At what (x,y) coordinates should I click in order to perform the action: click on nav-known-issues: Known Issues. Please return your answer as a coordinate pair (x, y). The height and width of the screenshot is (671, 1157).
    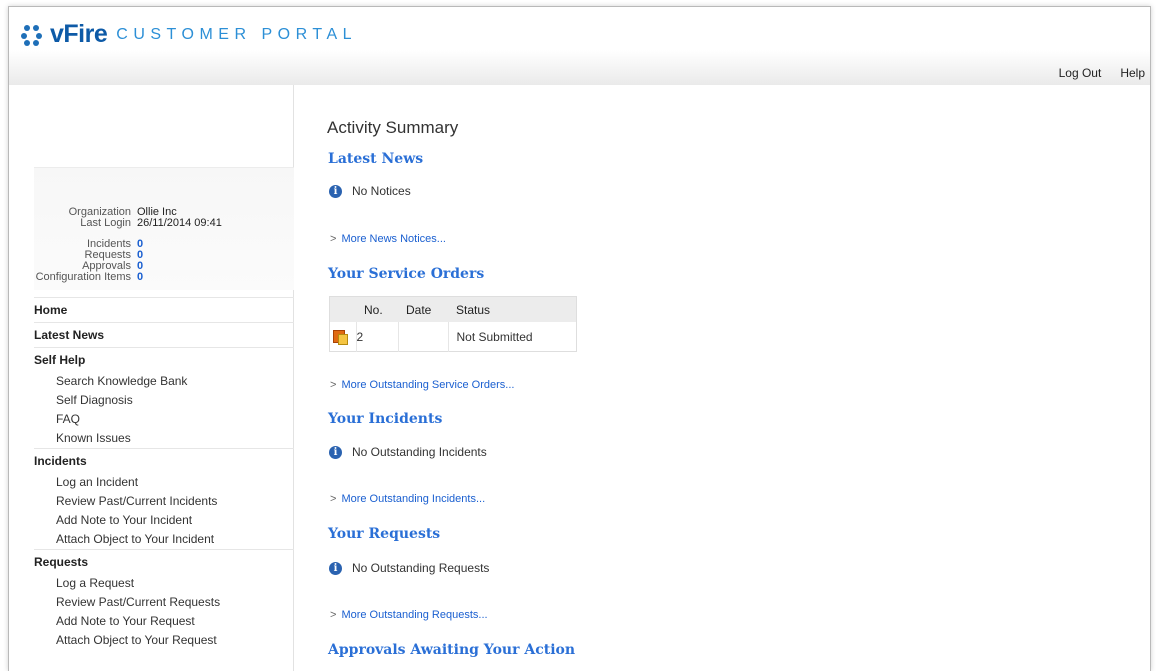
    Looking at the image, I should click on (164, 438).